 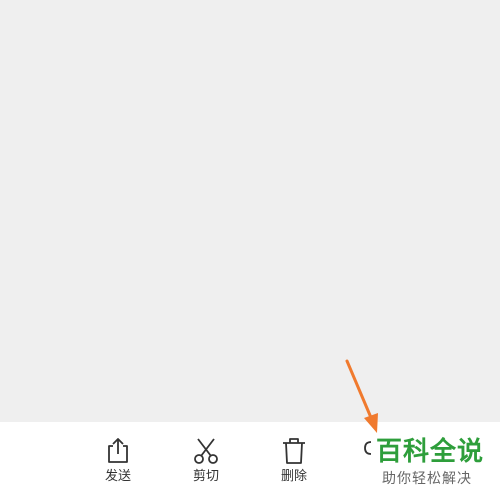 I want to click on scissors-icon, so click(x=206, y=451).